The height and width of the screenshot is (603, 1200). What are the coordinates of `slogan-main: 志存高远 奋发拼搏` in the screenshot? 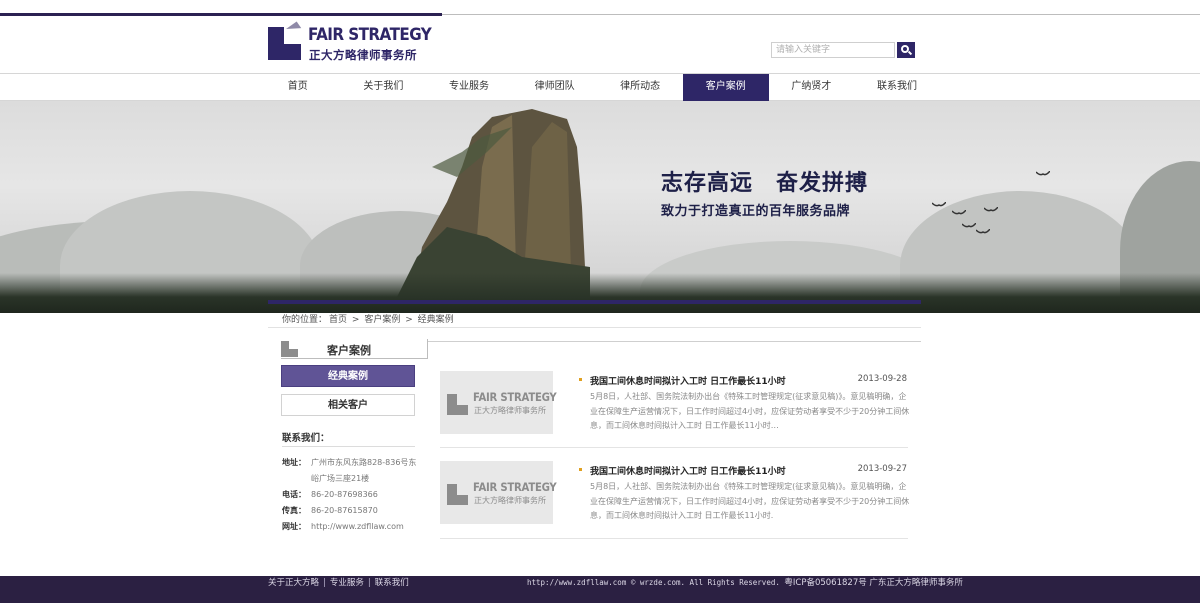 It's located at (765, 183).